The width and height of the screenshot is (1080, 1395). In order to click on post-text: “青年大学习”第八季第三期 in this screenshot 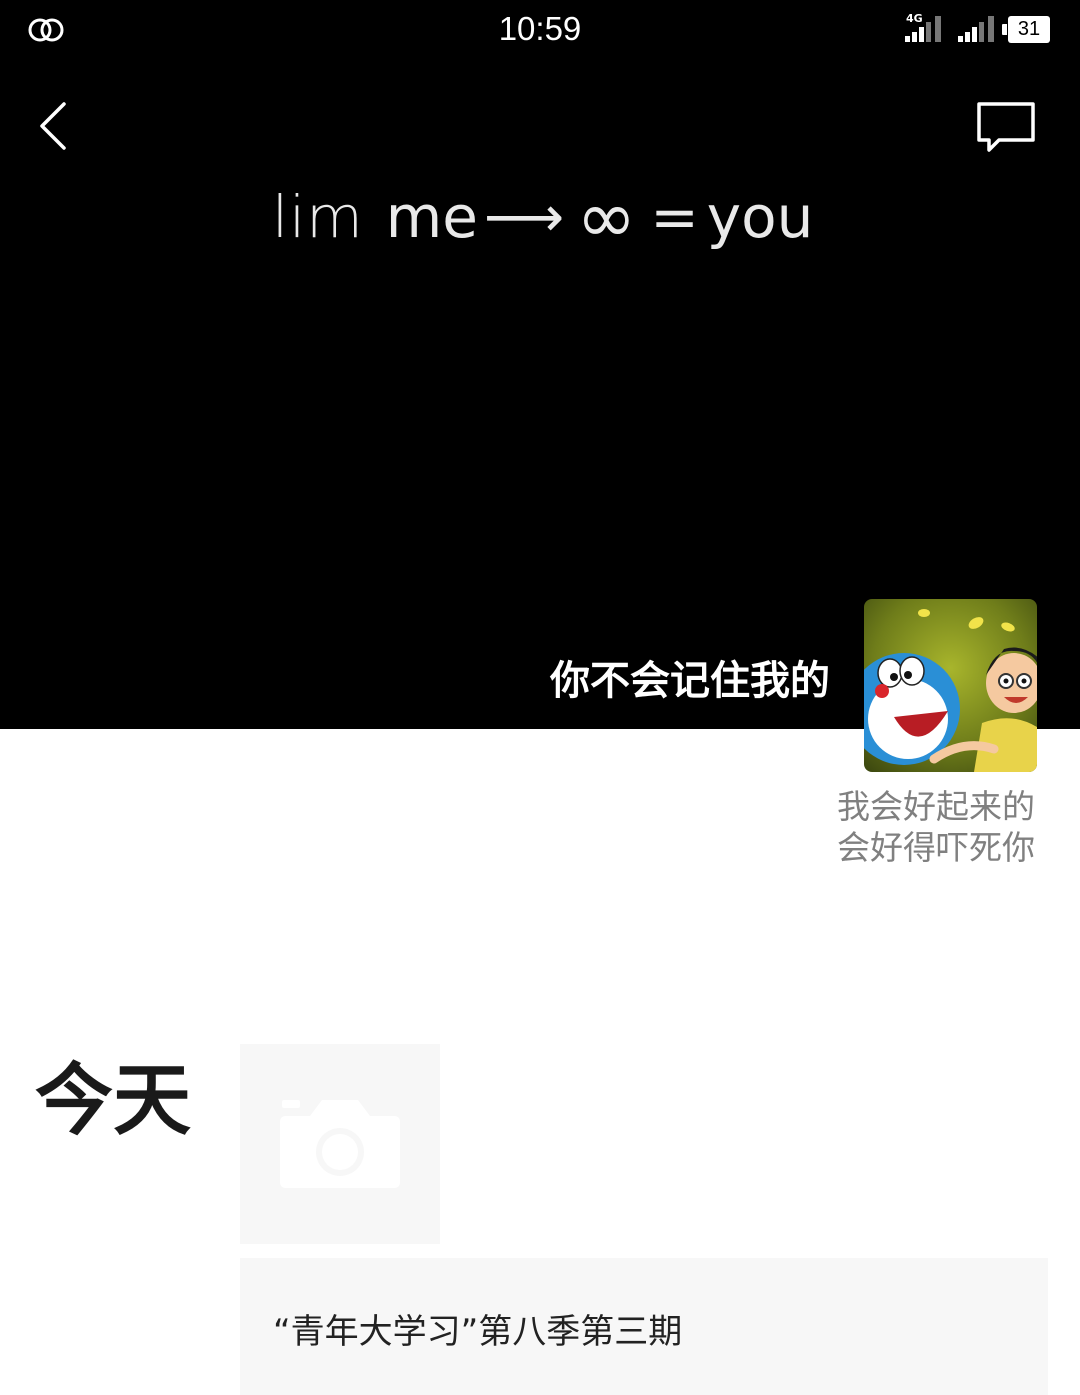, I will do `click(478, 1332)`.